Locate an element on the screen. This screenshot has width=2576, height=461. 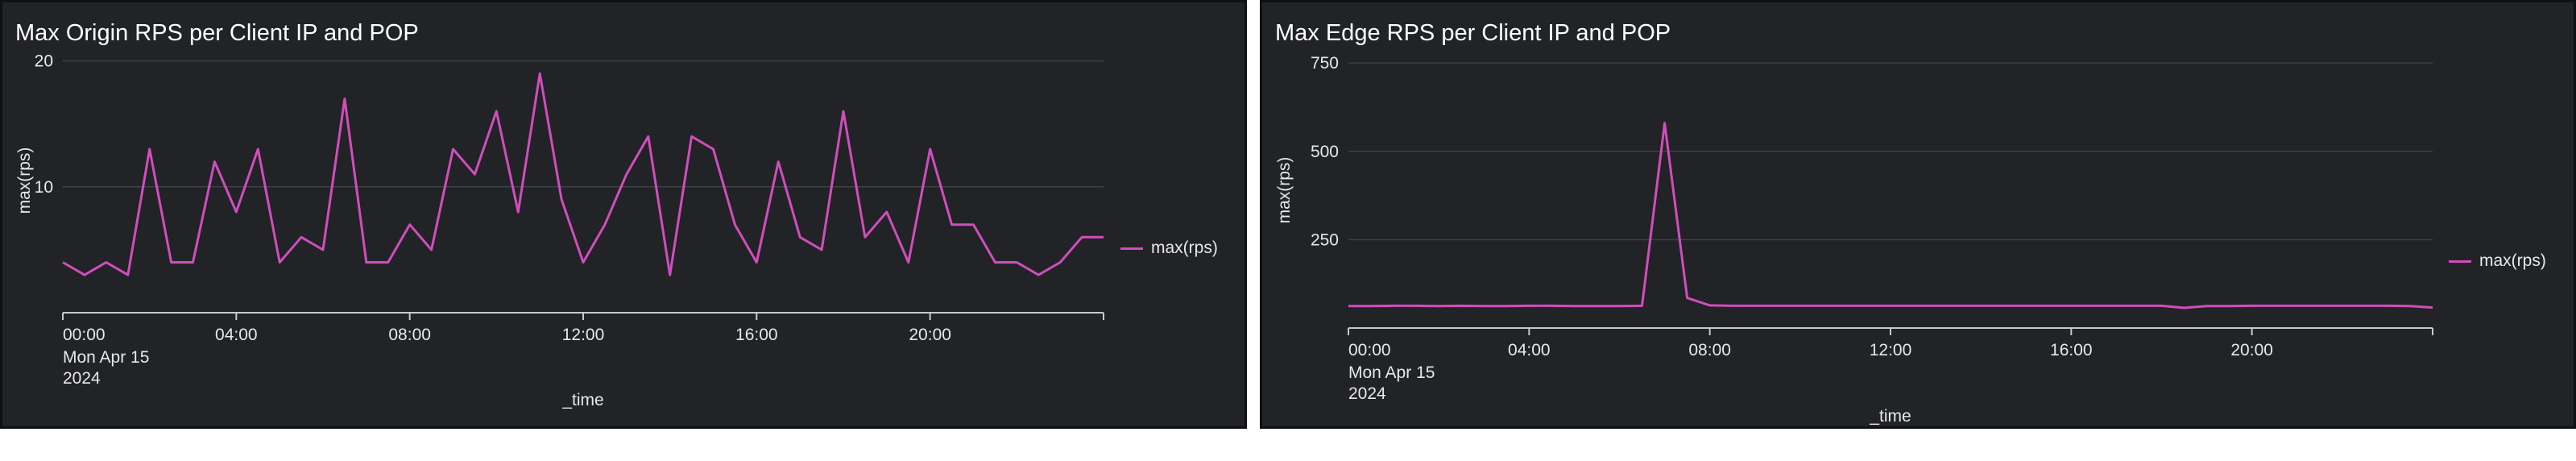
y-tick-label: 10 is located at coordinates (44, 187).